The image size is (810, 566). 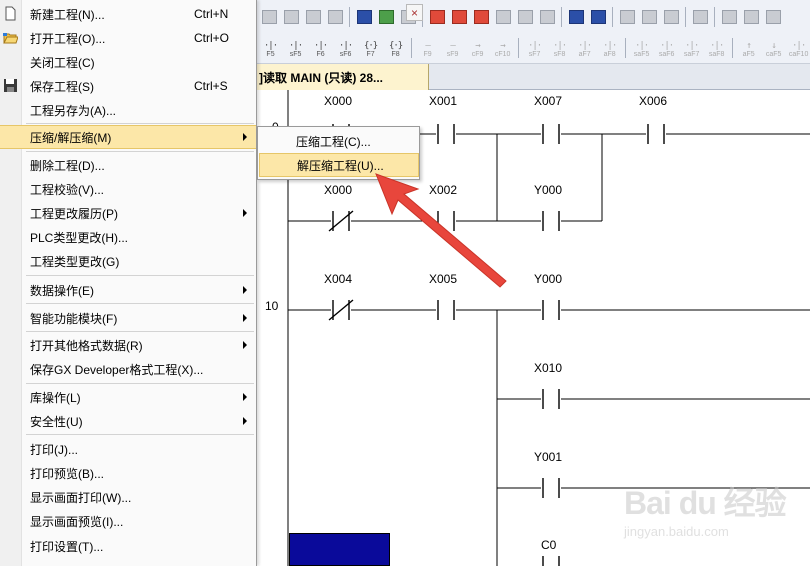 What do you see at coordinates (128, 397) in the screenshot?
I see `menu-item-library: 库操作(L)` at bounding box center [128, 397].